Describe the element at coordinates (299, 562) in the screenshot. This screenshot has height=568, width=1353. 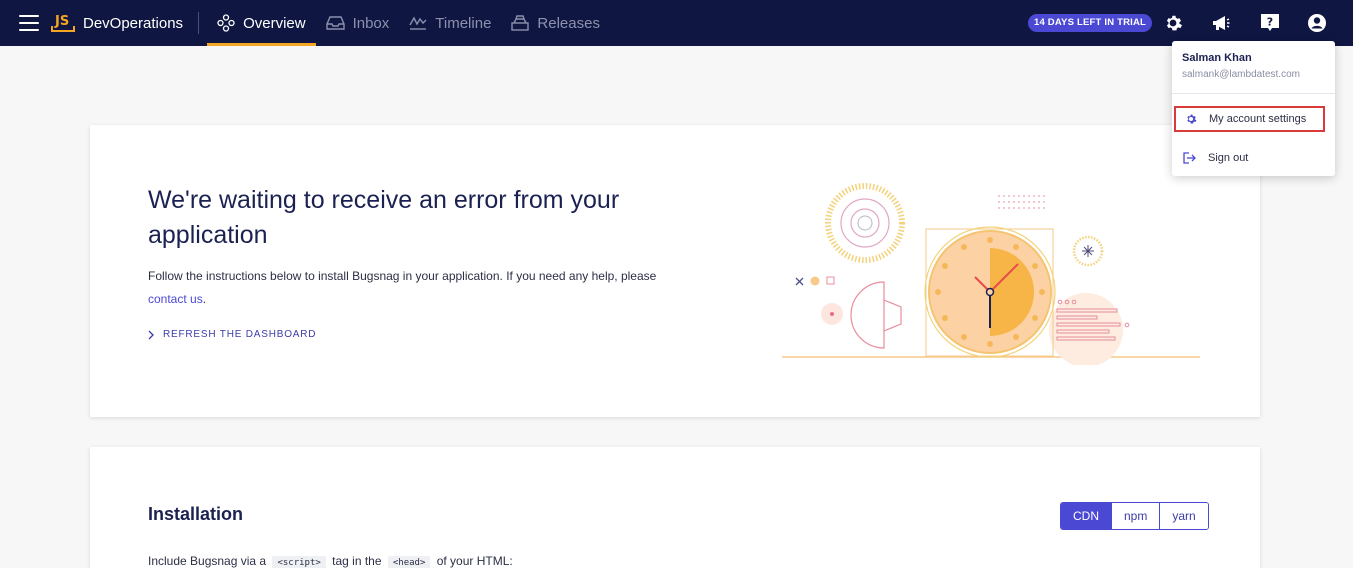
I see `script-tag-code: <script>` at that location.